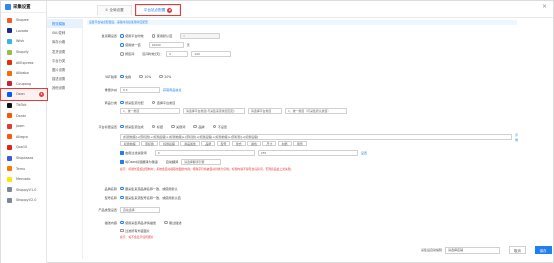 Image resolution: width=554 pixels, height=263 pixels. Describe the element at coordinates (211, 54) in the screenshot. I see `range-to-input: 100` at that location.